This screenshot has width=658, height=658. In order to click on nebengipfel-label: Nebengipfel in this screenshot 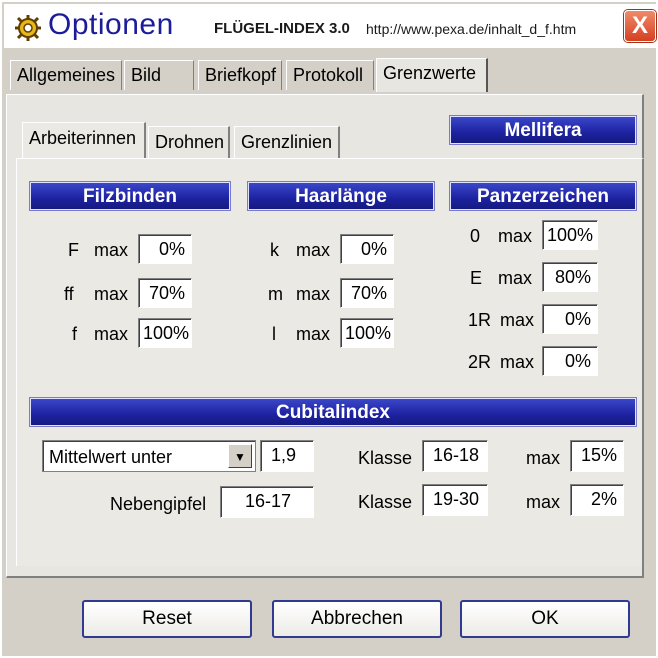, I will do `click(158, 504)`.